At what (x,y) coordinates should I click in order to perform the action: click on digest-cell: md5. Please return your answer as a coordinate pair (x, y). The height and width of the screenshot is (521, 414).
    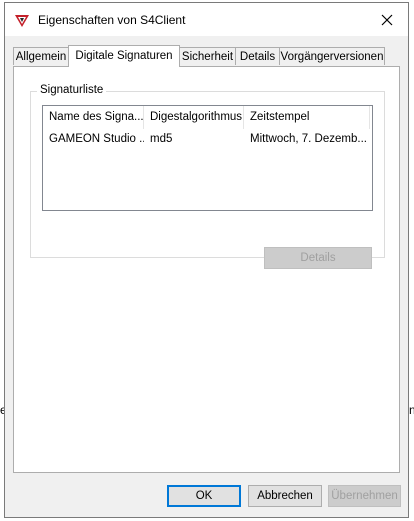
    Looking at the image, I should click on (161, 139).